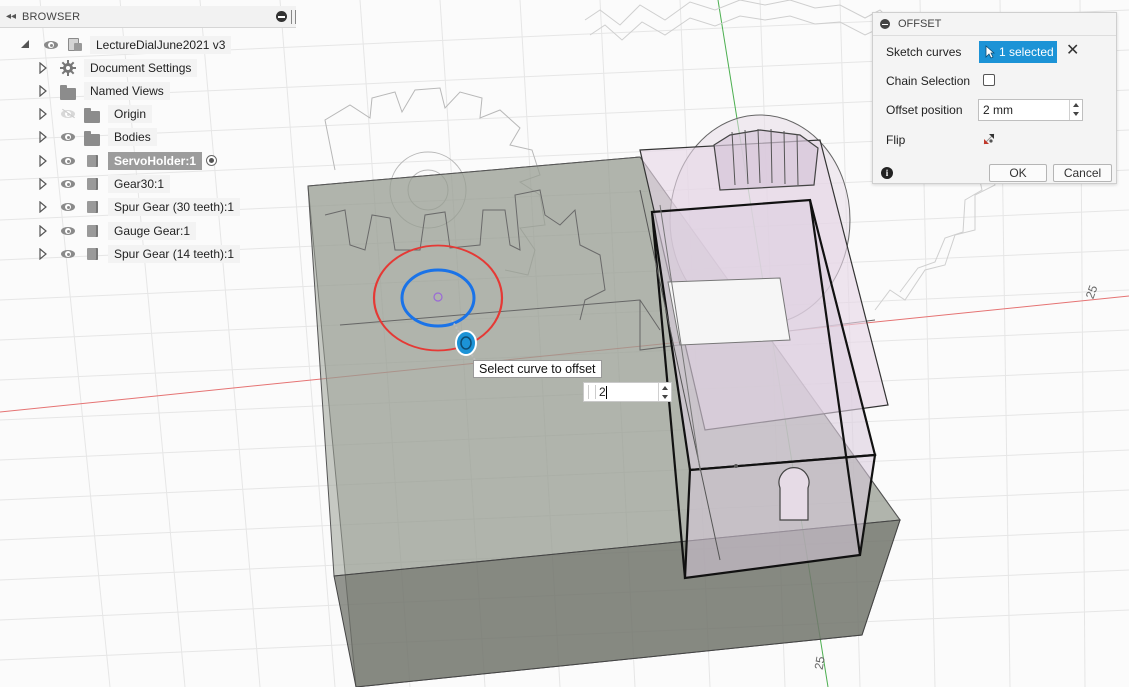  What do you see at coordinates (1030, 110) in the screenshot?
I see `offset-position-input: 2 mm` at bounding box center [1030, 110].